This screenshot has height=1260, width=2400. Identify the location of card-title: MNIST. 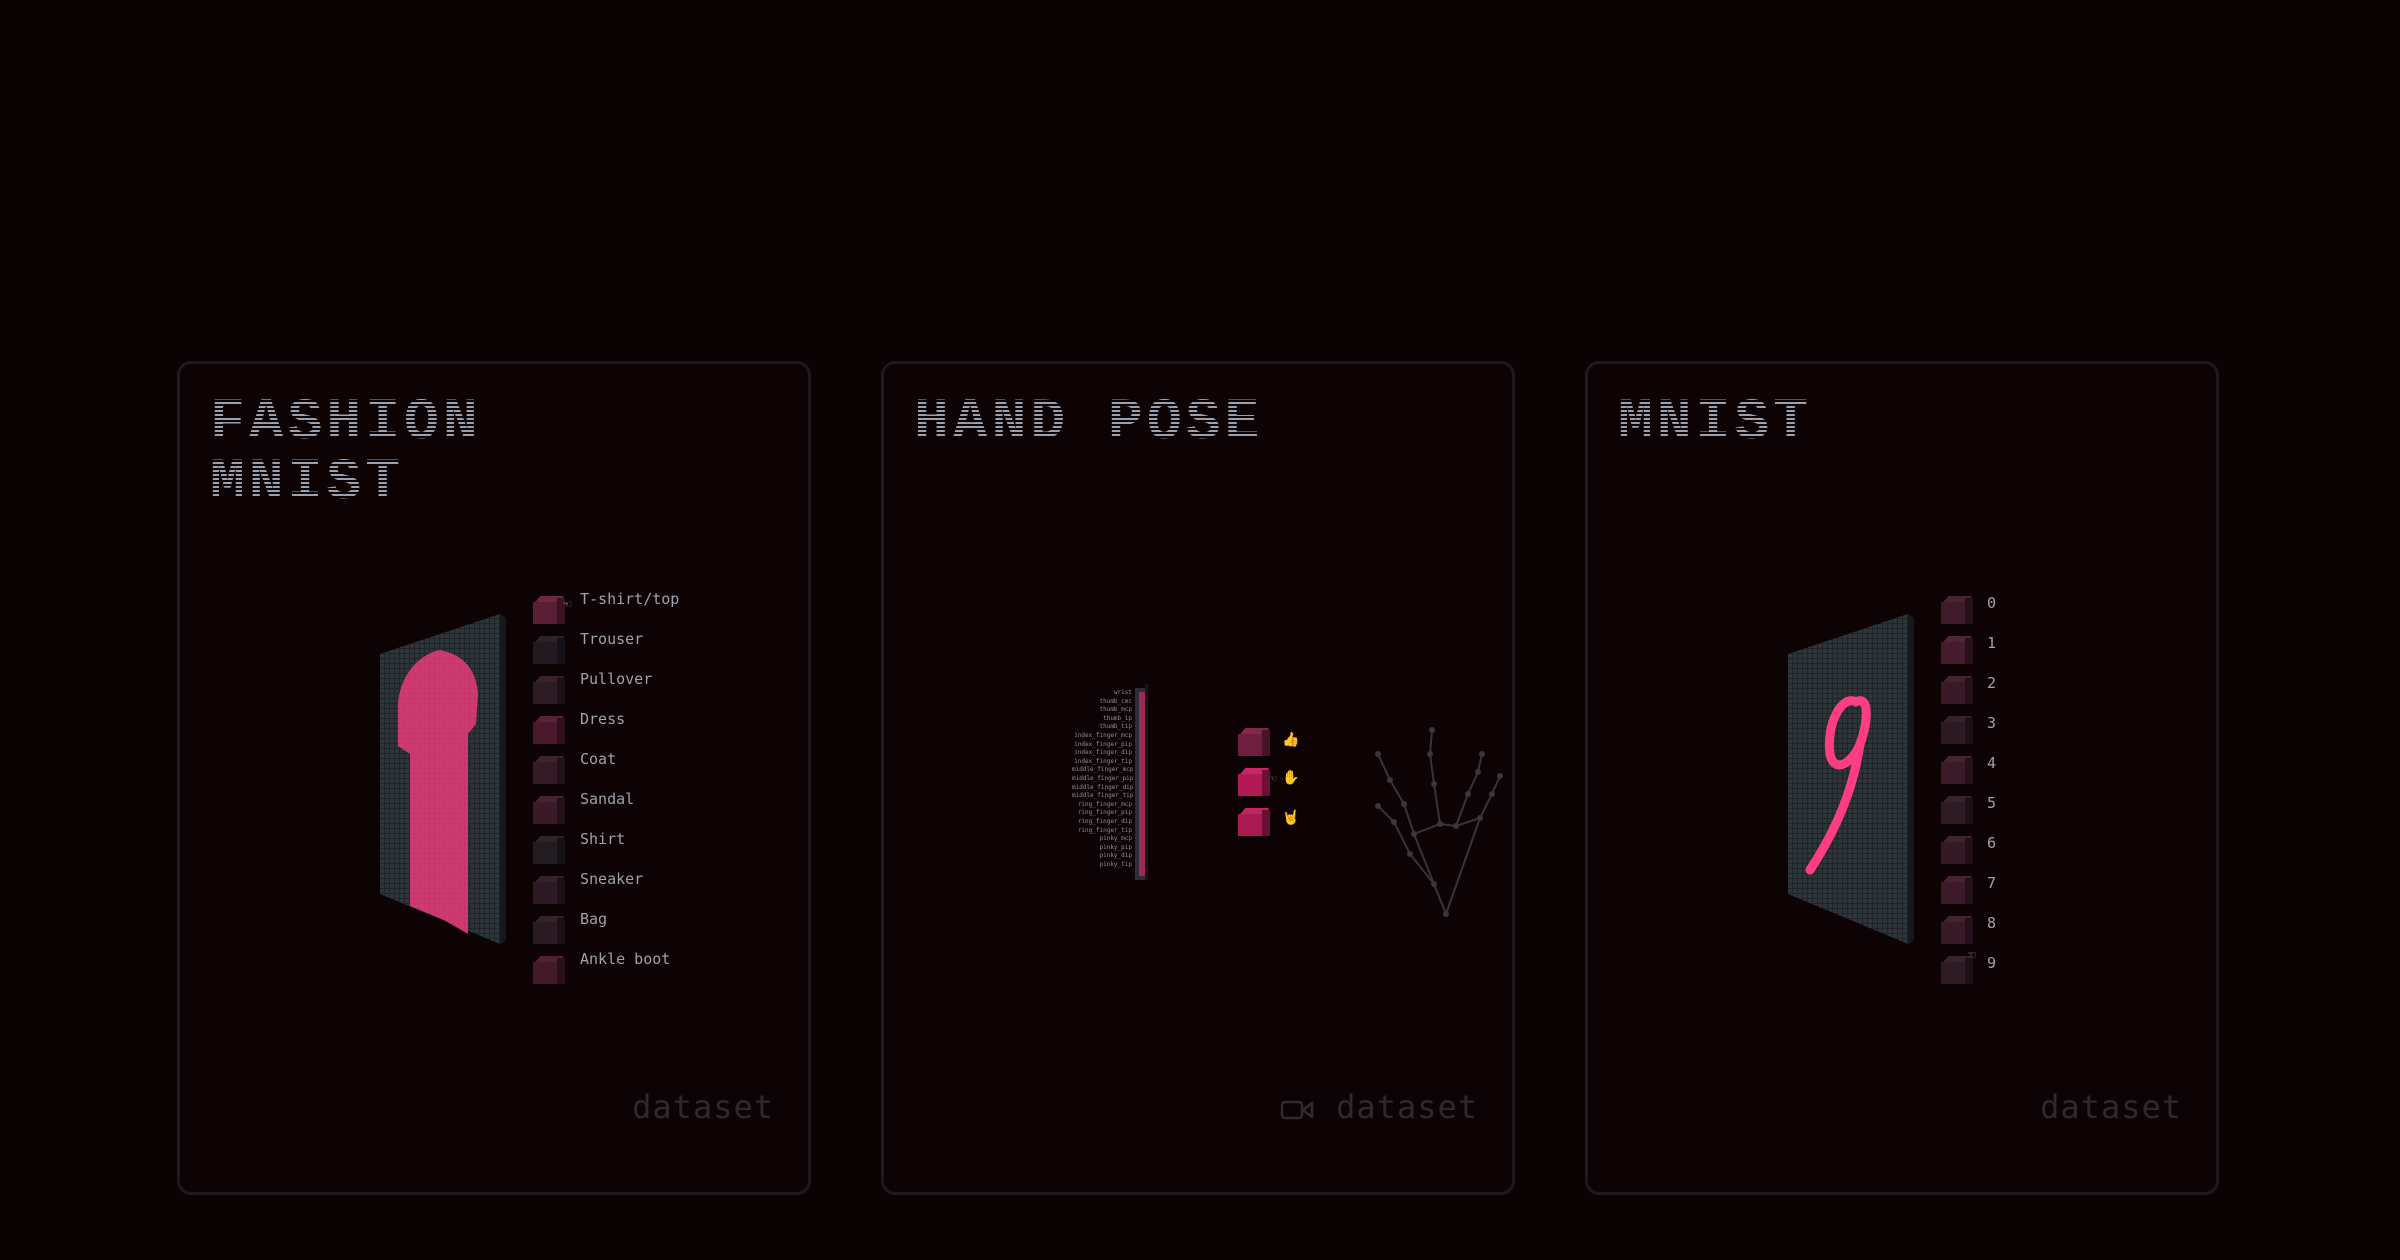
(1715, 423).